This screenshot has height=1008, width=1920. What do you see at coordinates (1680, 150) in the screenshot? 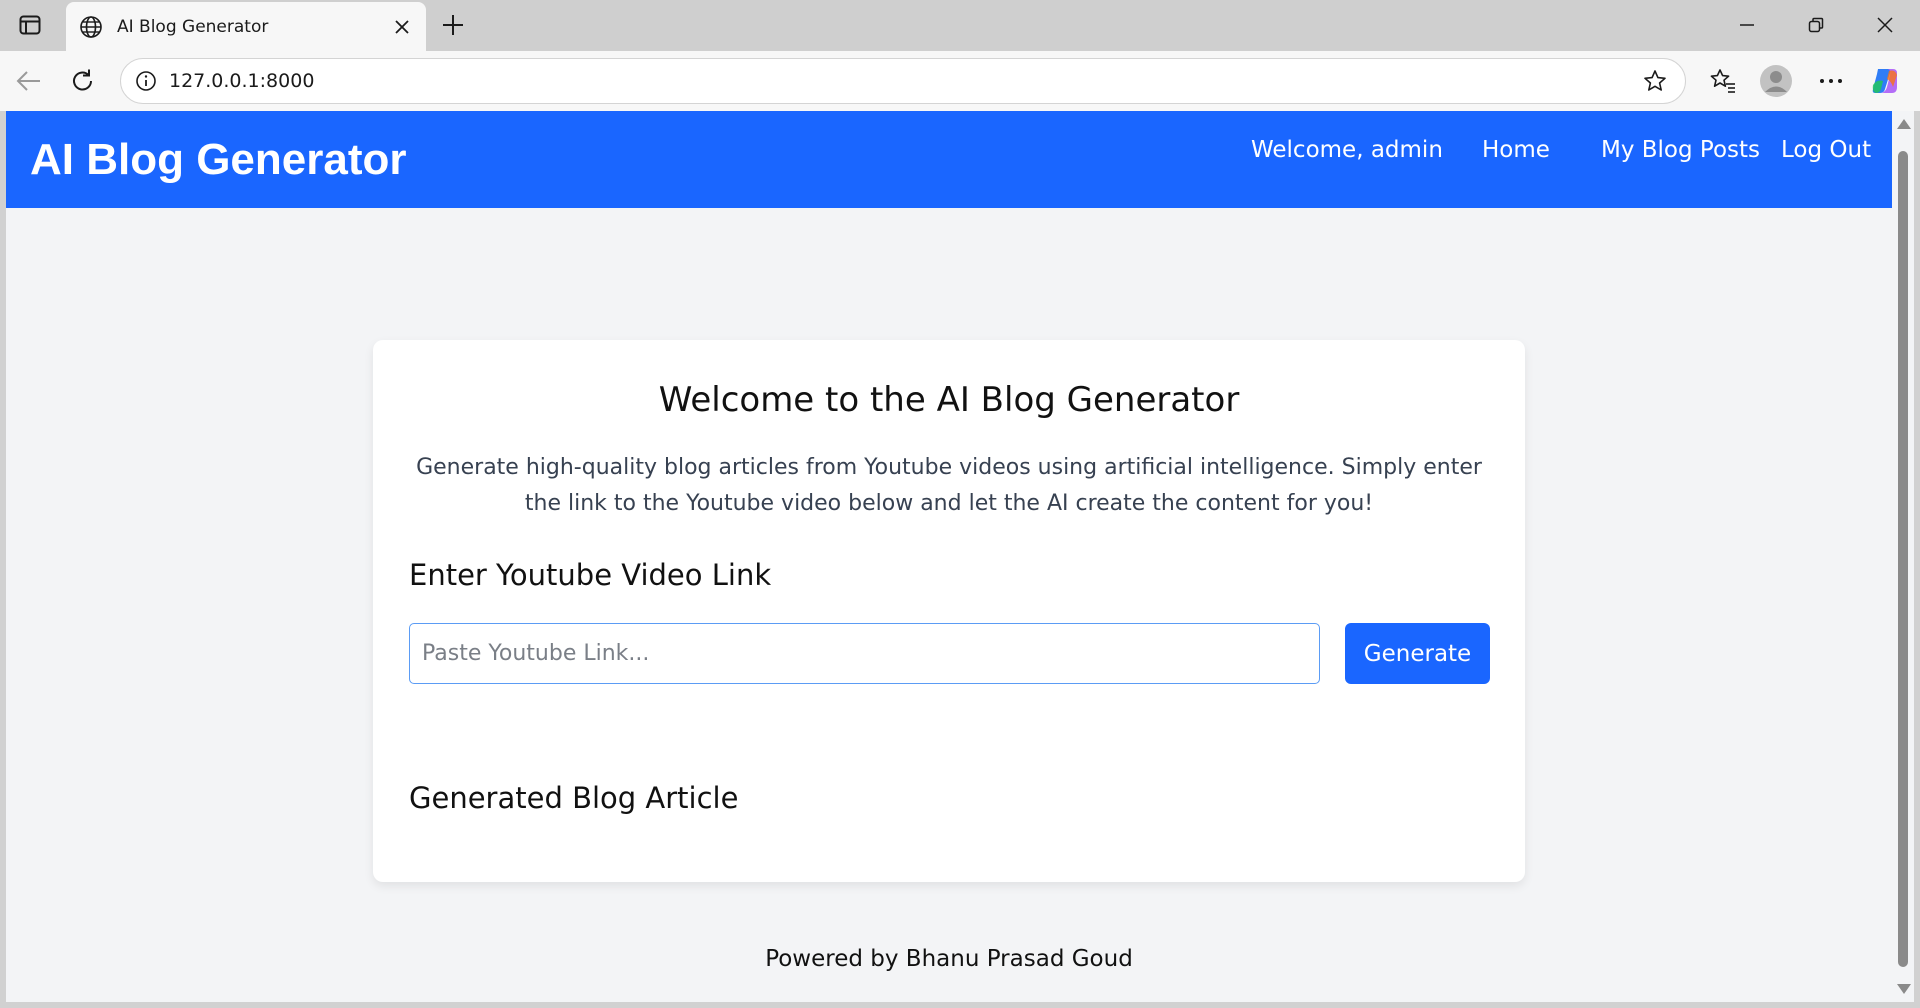
I see `nav-link-my-blog-posts: My Blog Posts` at bounding box center [1680, 150].